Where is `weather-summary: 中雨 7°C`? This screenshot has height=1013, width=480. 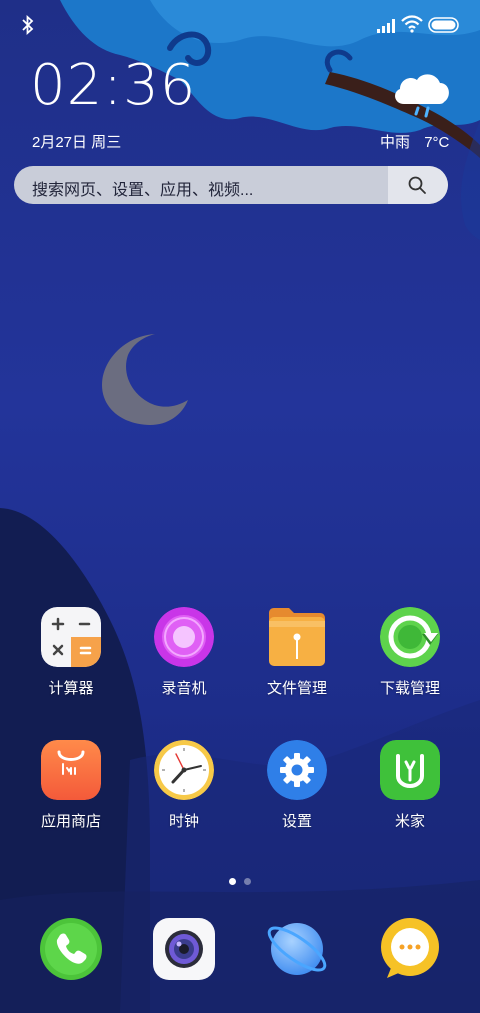
weather-summary: 中雨 7°C is located at coordinates (414, 141).